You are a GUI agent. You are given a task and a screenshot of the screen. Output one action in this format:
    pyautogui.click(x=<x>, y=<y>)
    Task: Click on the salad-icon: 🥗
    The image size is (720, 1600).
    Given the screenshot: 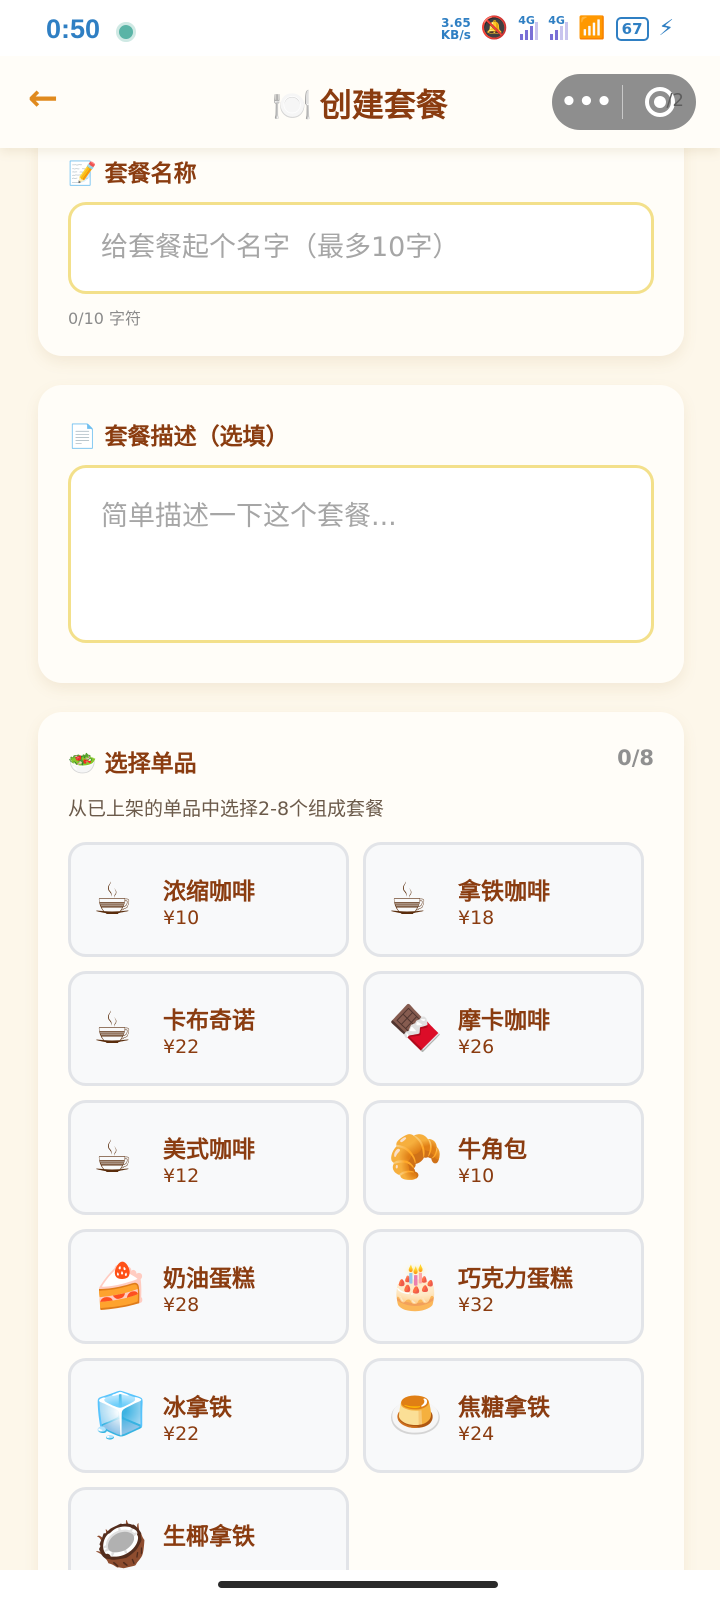 What is the action you would take?
    pyautogui.click(x=82, y=764)
    